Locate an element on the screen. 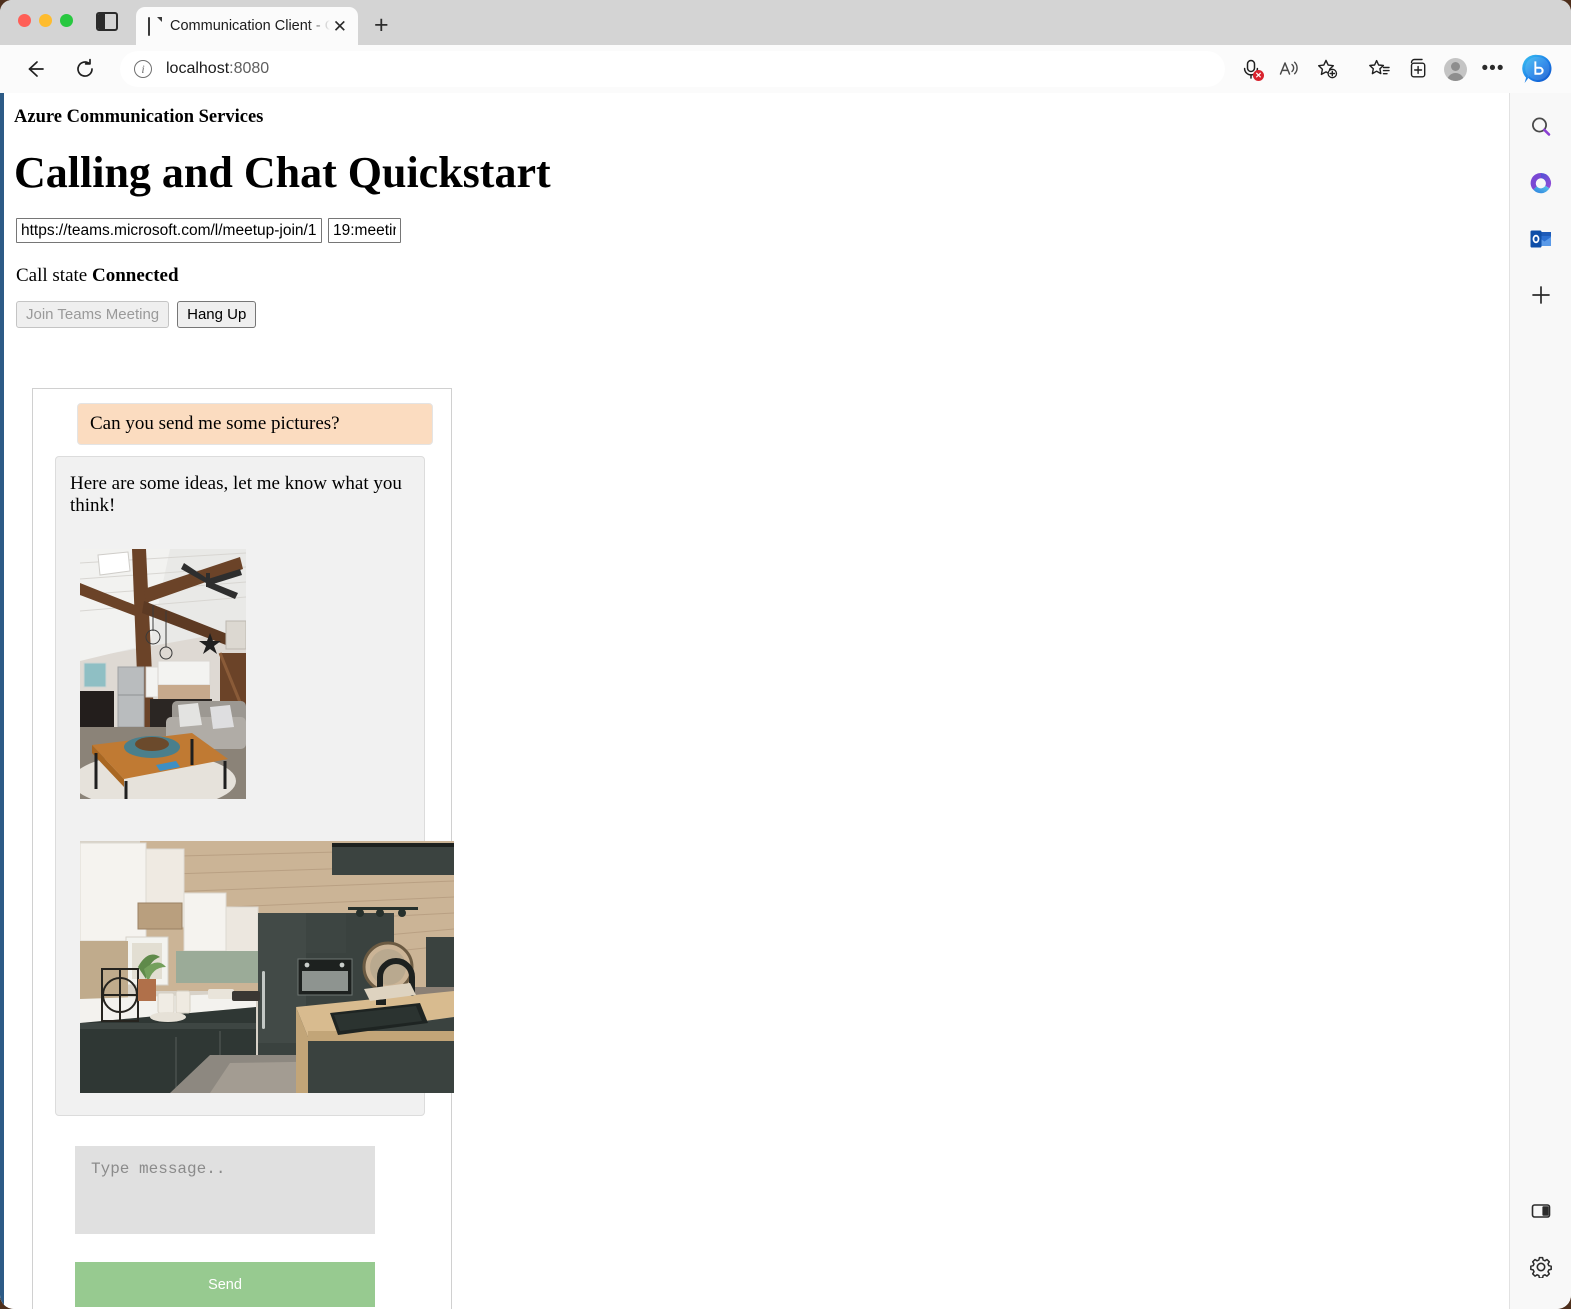  minimize-window-button is located at coordinates (45, 20).